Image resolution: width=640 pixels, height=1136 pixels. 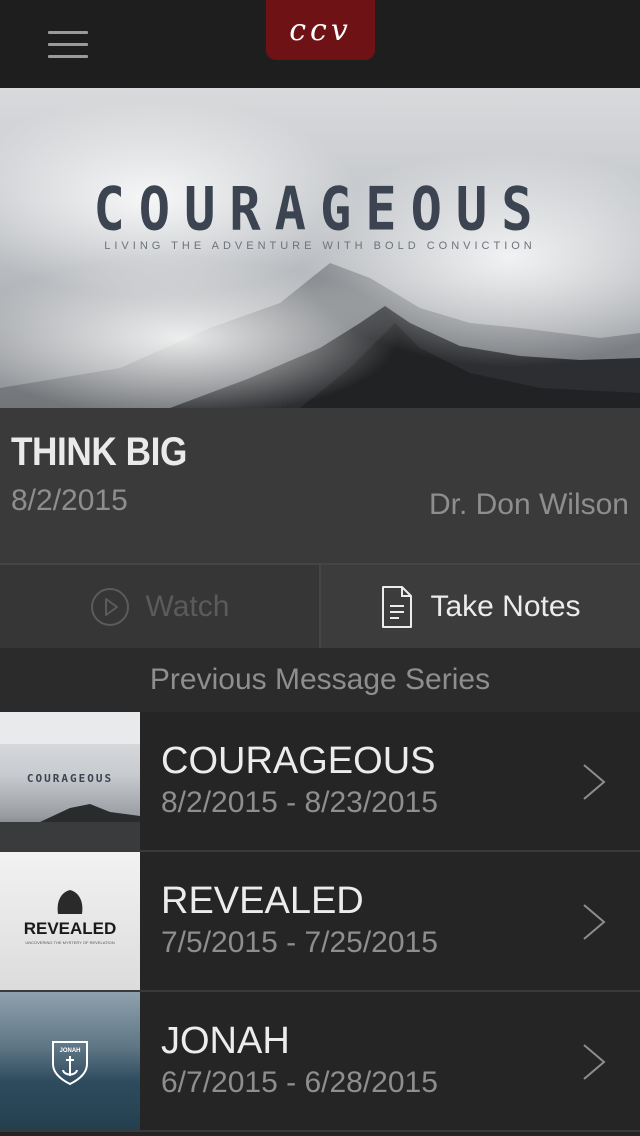 I want to click on watch-button: Watch, so click(x=160, y=606).